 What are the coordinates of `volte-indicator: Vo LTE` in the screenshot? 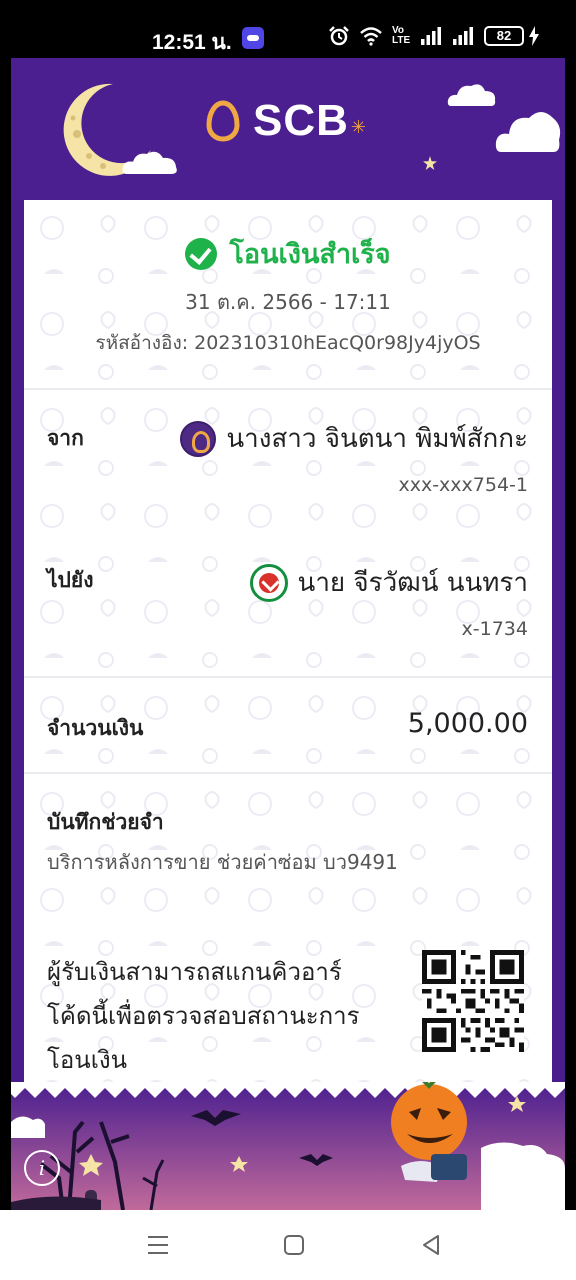 It's located at (401, 35).